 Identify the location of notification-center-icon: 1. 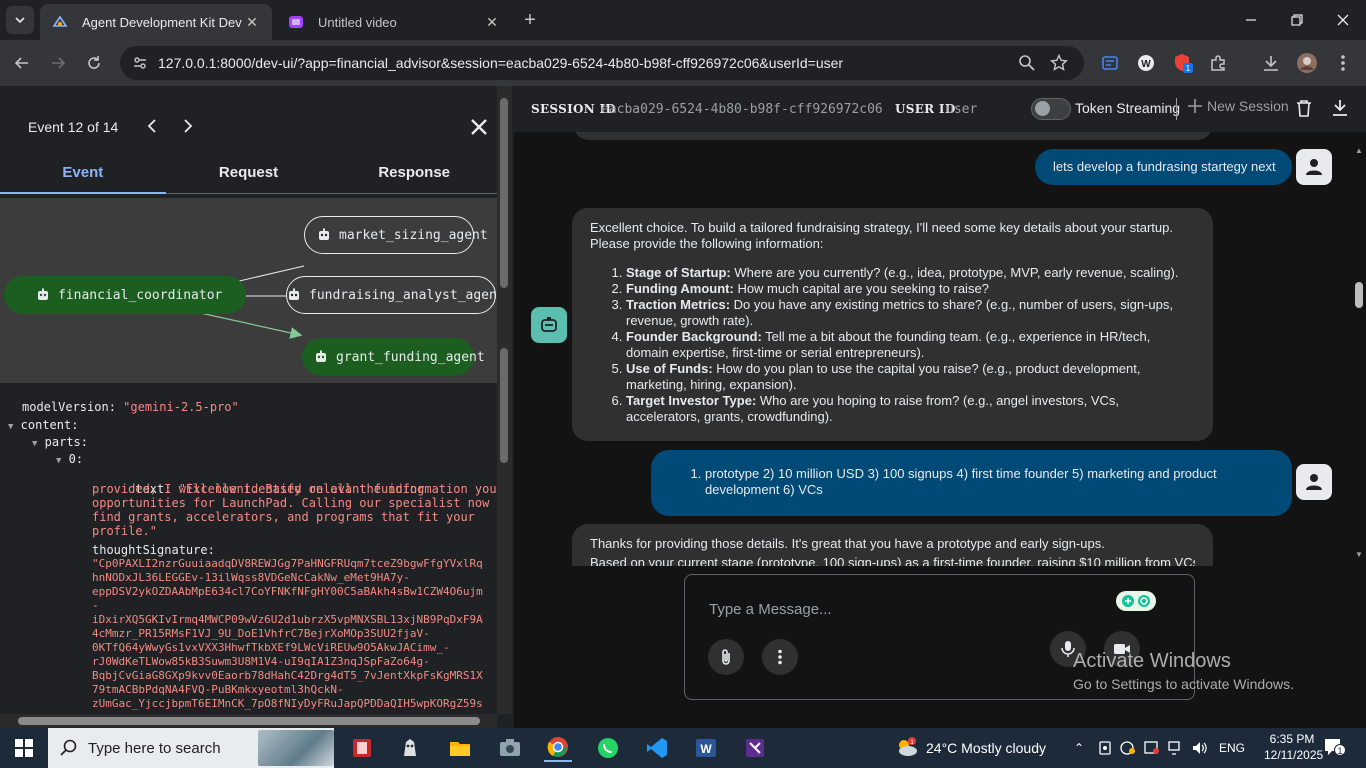
(1335, 749).